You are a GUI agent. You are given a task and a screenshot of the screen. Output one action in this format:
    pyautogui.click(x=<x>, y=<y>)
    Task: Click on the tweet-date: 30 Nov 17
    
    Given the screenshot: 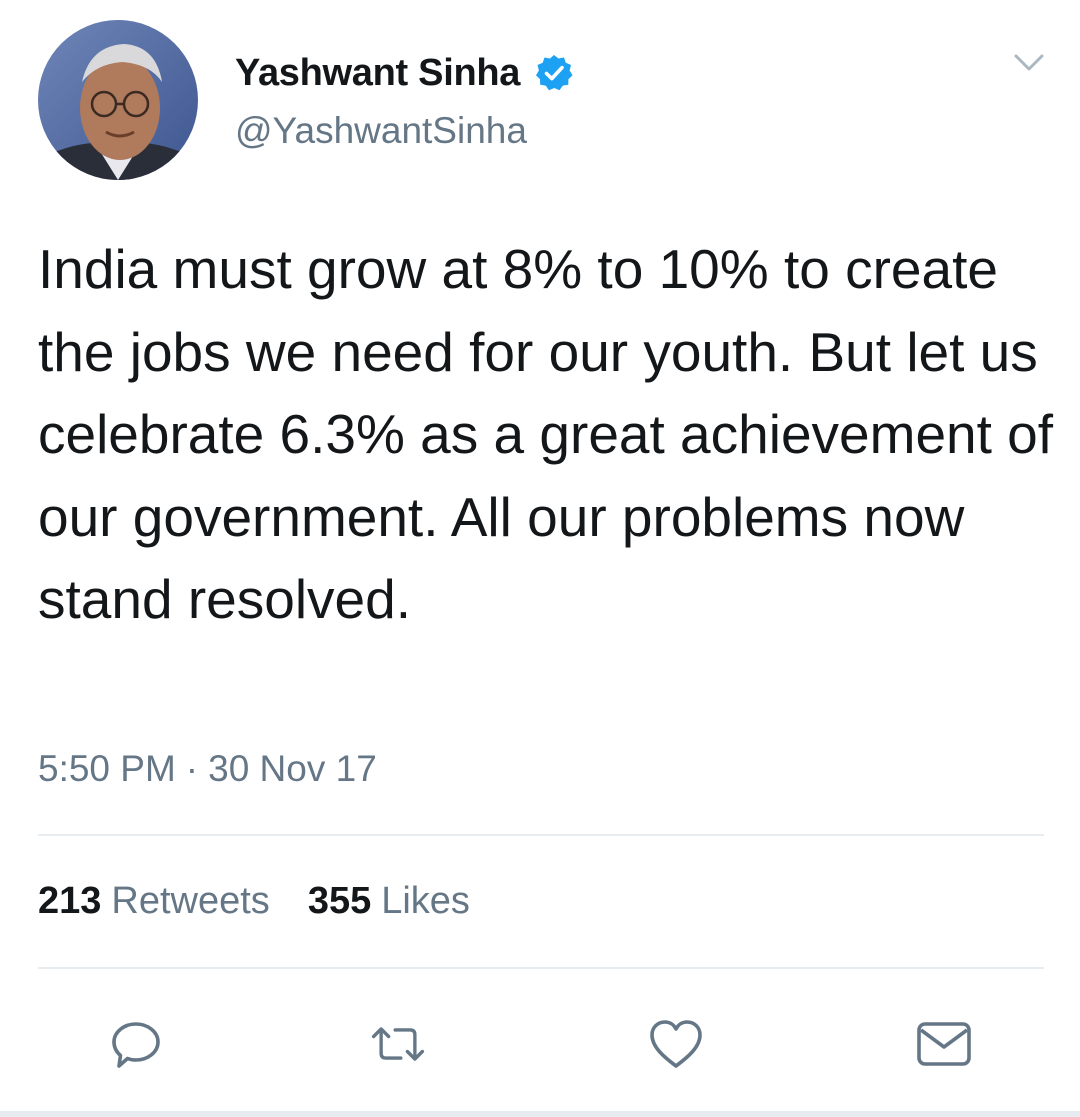 What is the action you would take?
    pyautogui.click(x=292, y=768)
    